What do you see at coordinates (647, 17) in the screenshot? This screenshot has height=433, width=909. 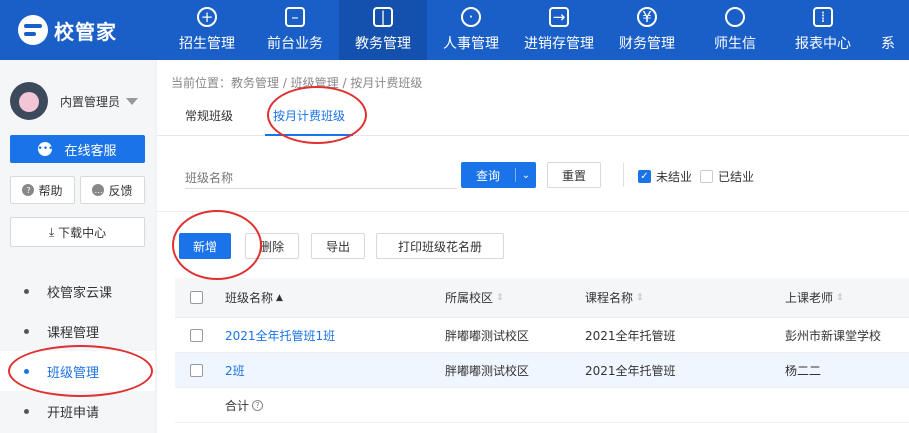 I see `yen-shield-icon: ¥` at bounding box center [647, 17].